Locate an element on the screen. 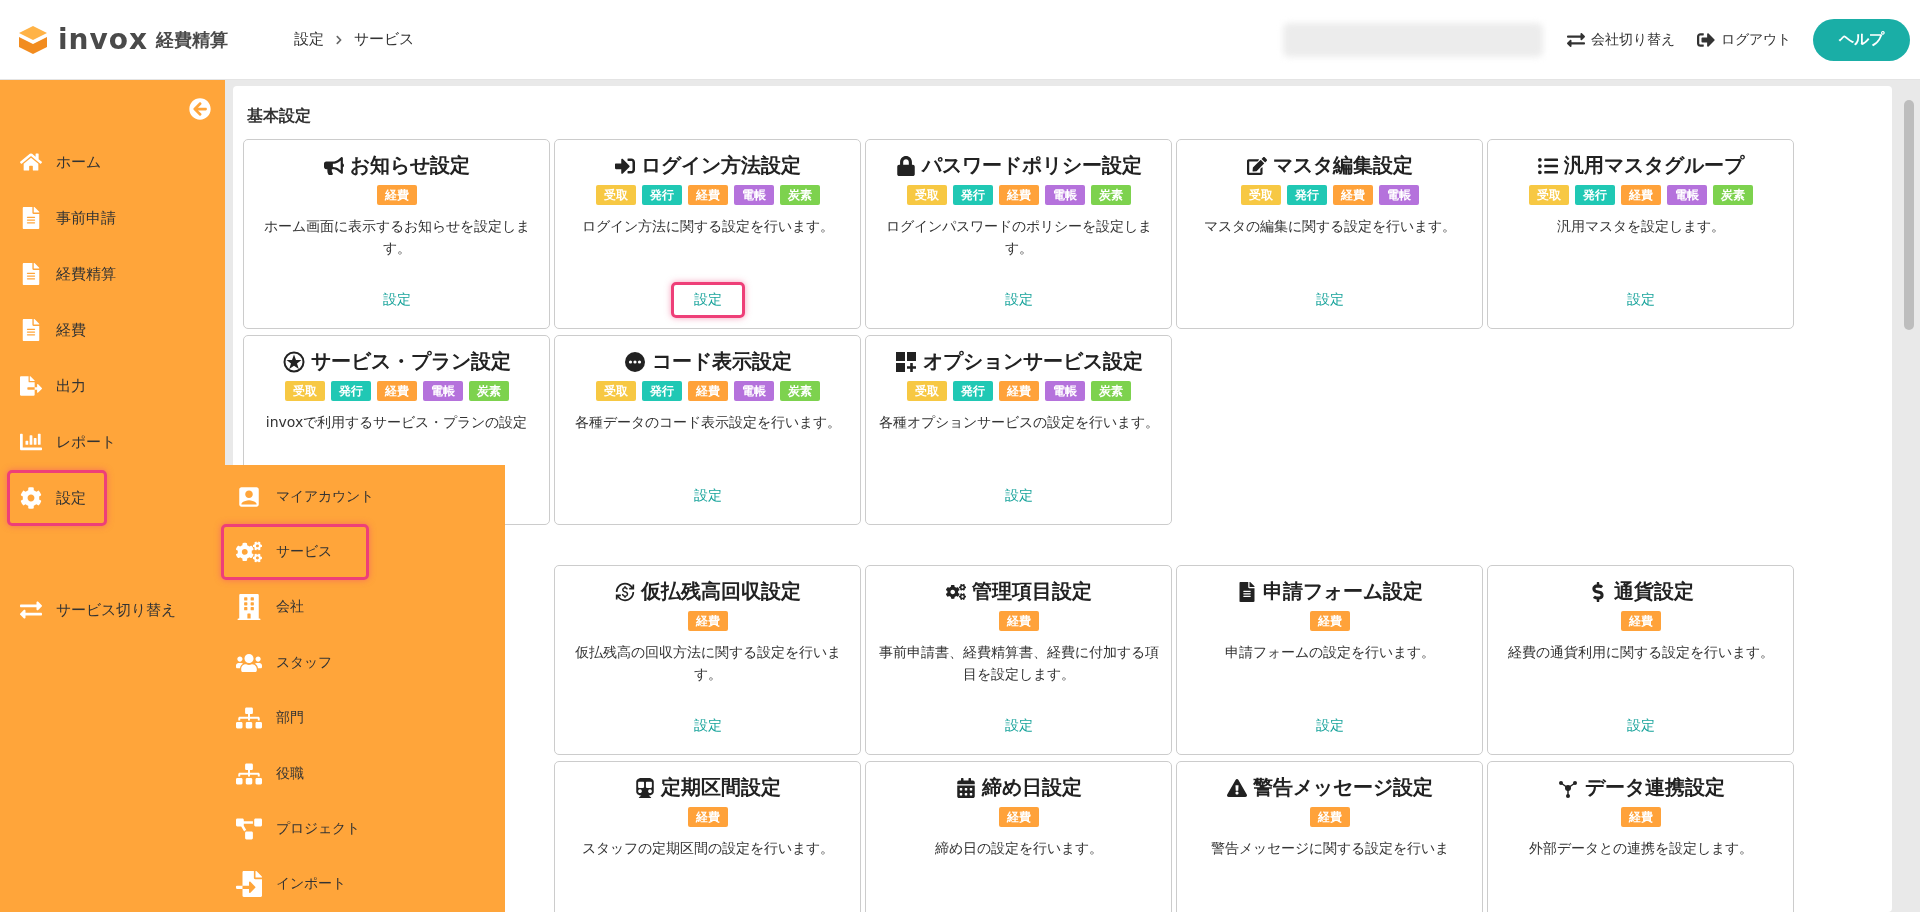  home-icon is located at coordinates (31, 162).